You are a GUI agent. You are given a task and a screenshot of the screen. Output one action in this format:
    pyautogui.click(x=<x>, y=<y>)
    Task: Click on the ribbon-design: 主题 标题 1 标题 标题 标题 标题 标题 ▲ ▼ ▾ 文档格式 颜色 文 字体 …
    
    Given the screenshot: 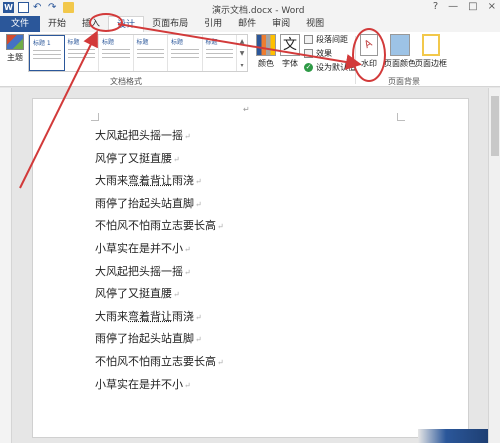 What is the action you would take?
    pyautogui.click(x=250, y=59)
    